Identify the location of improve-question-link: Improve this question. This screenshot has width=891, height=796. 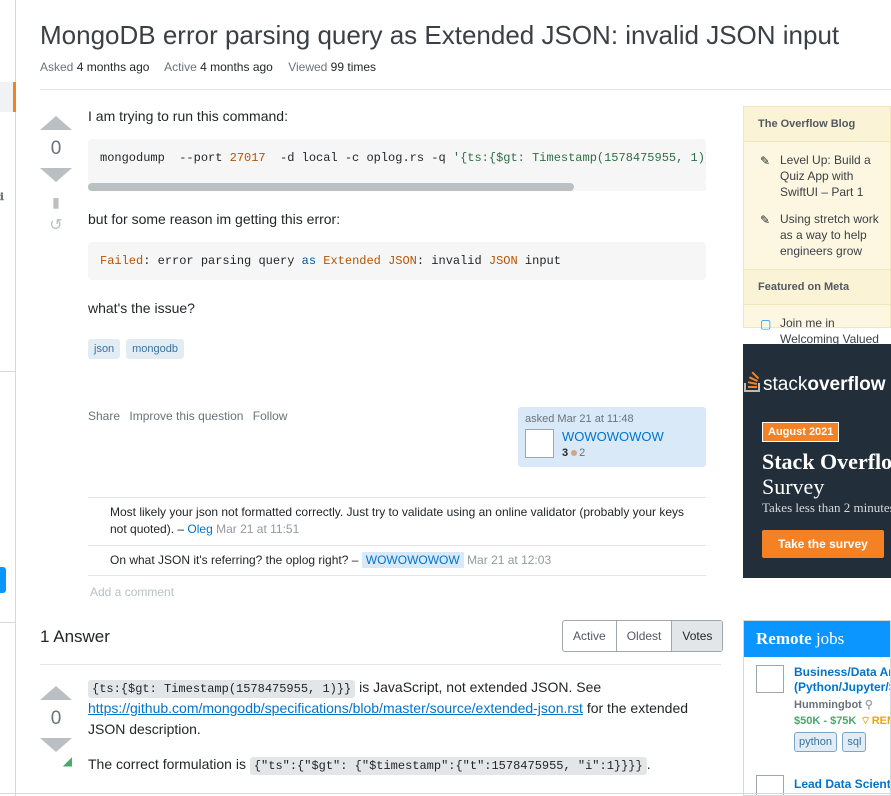
(186, 416).